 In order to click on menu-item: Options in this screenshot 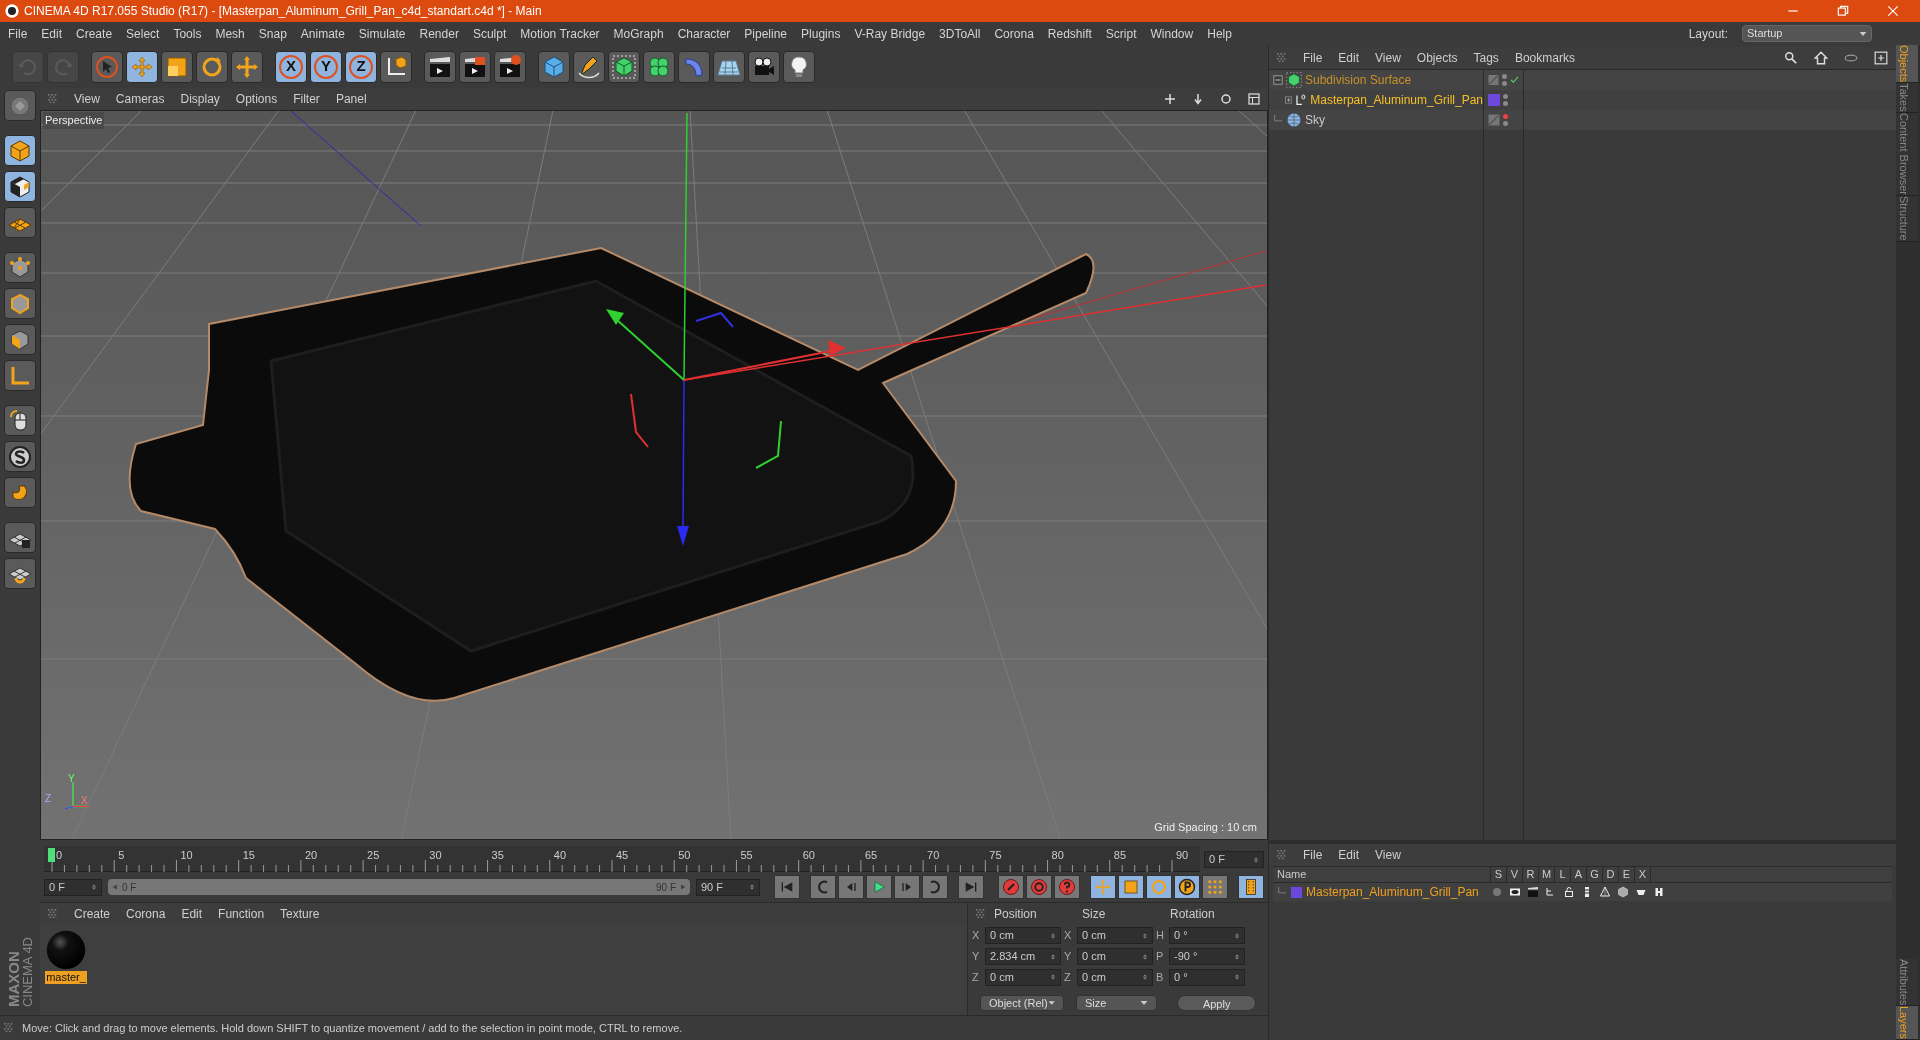, I will do `click(256, 99)`.